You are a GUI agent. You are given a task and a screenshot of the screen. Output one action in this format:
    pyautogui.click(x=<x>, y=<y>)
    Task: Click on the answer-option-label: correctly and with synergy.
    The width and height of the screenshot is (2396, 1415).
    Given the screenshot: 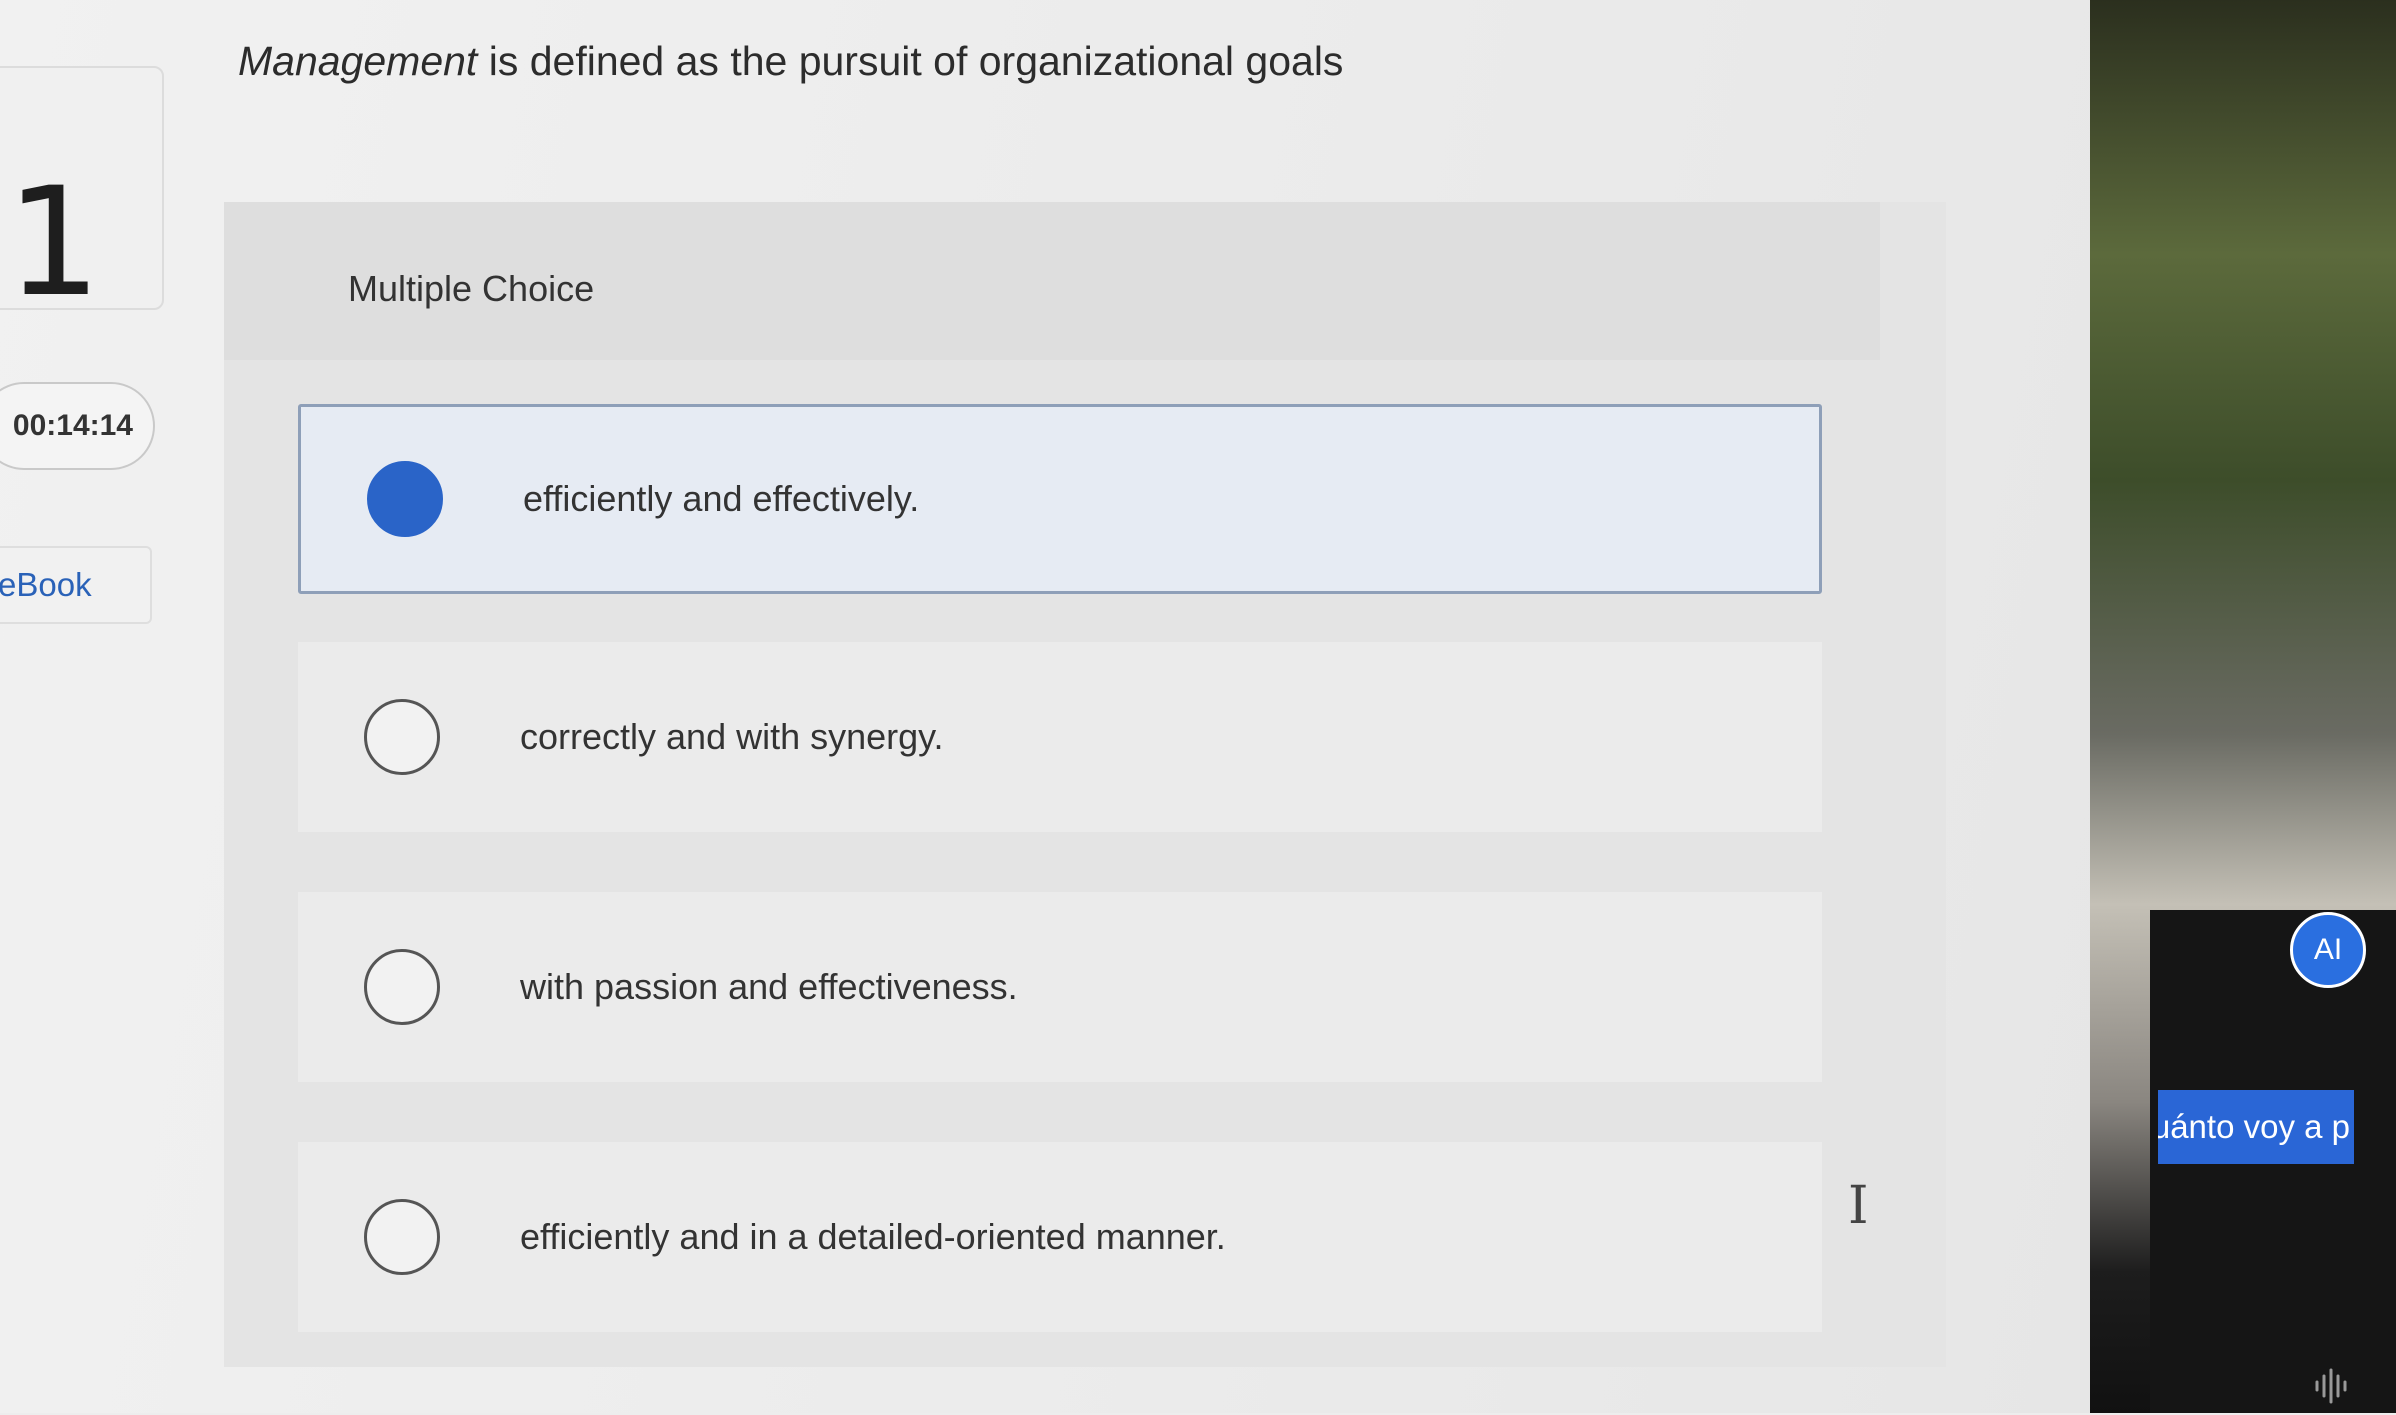 What is the action you would take?
    pyautogui.click(x=732, y=736)
    